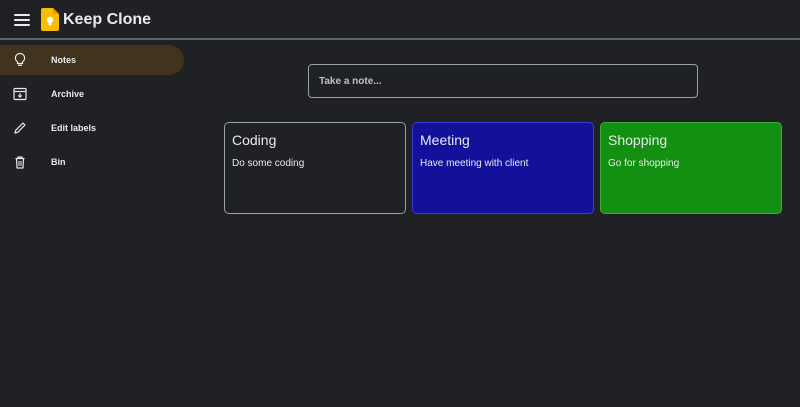  What do you see at coordinates (20, 162) in the screenshot?
I see `trash-icon` at bounding box center [20, 162].